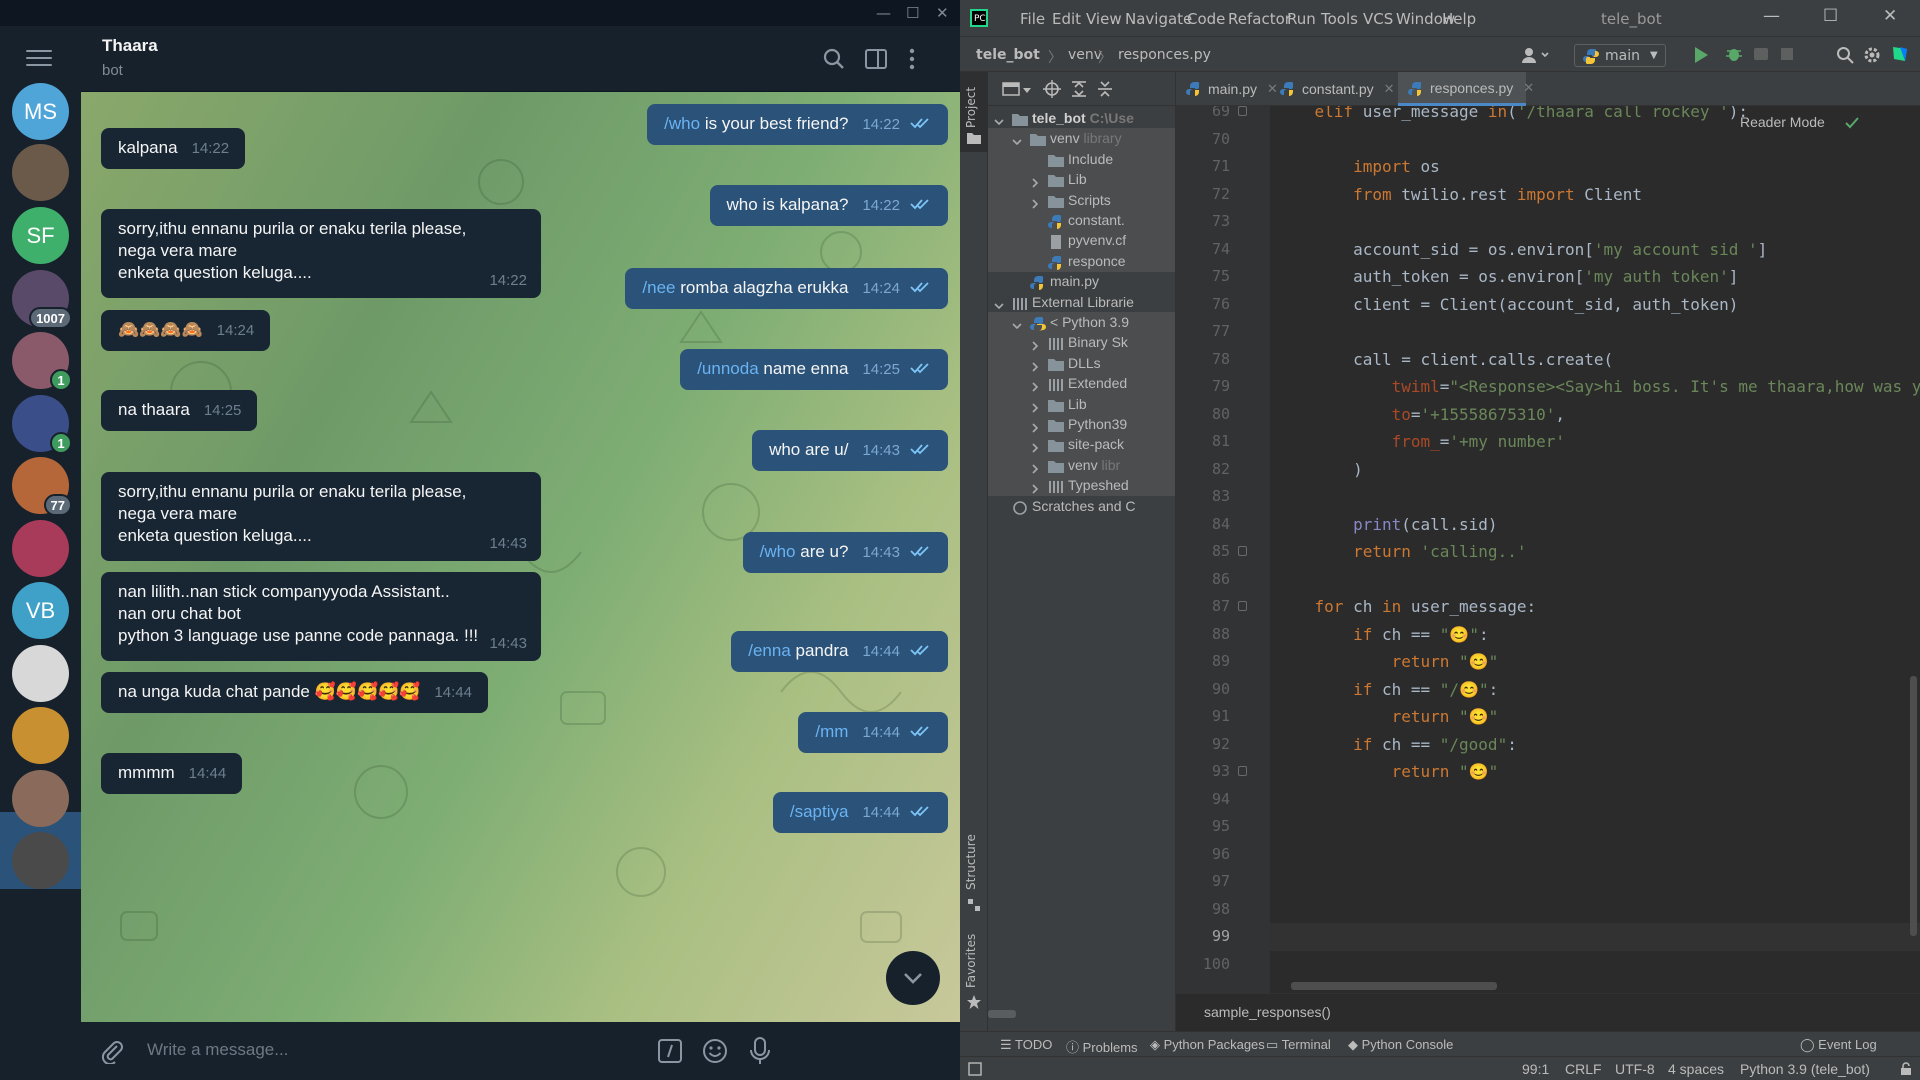 This screenshot has height=1080, width=1920. I want to click on tree-item: Python39, so click(1081, 424).